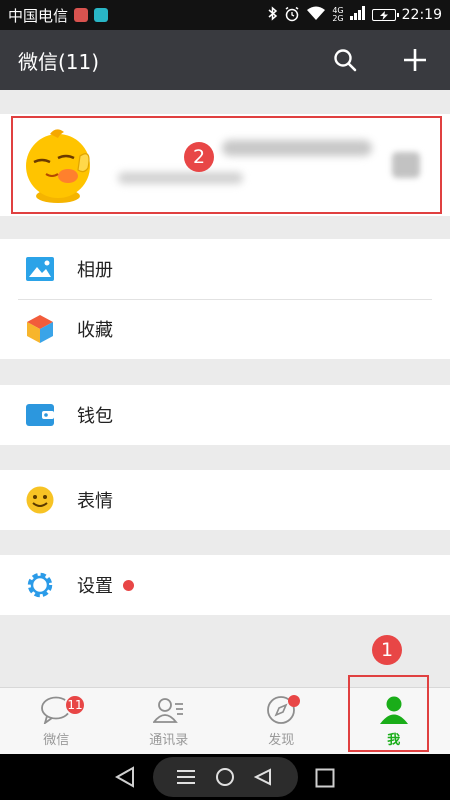  Describe the element at coordinates (415, 60) in the screenshot. I see `plus-icon` at that location.